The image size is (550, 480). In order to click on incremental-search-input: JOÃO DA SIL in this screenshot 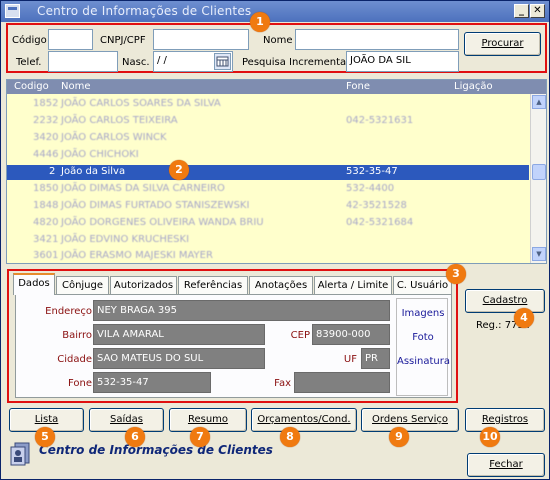, I will do `click(402, 61)`.